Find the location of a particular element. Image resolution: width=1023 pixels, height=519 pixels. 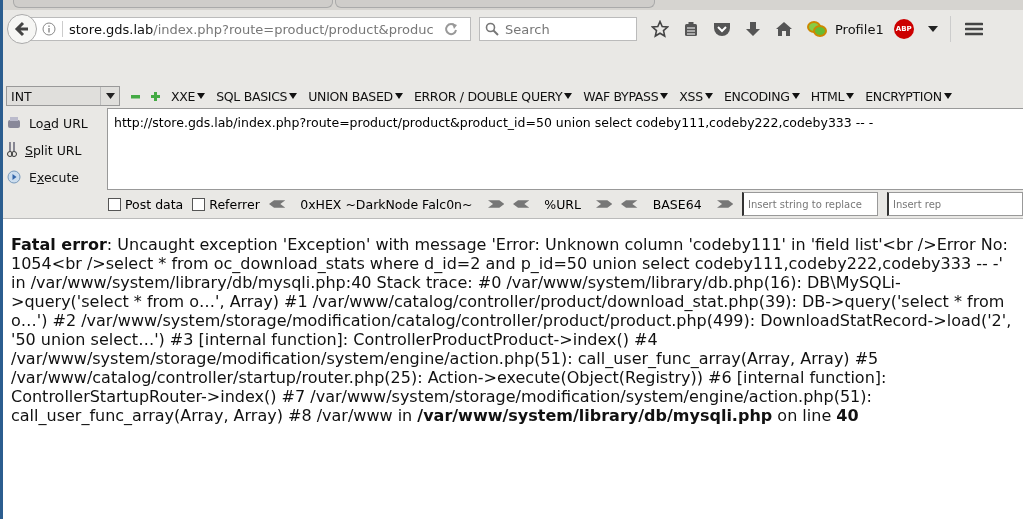

back-arrow-icon is located at coordinates (22, 29).